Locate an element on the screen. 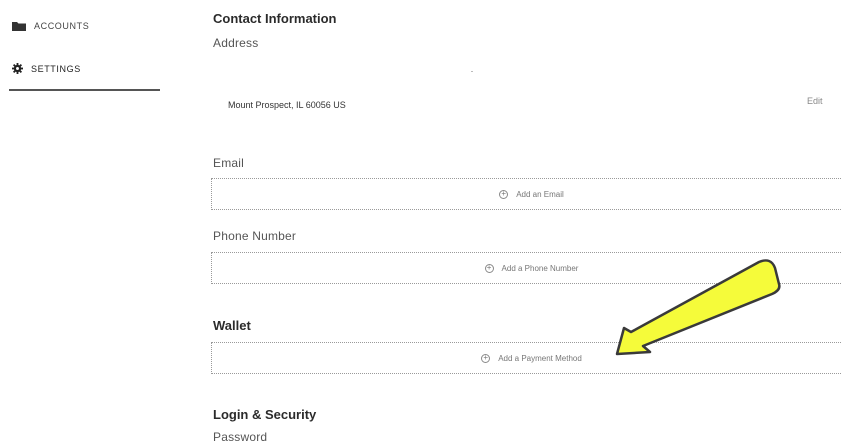  add-phone-number-label: Add a Phone Number is located at coordinates (540, 268).